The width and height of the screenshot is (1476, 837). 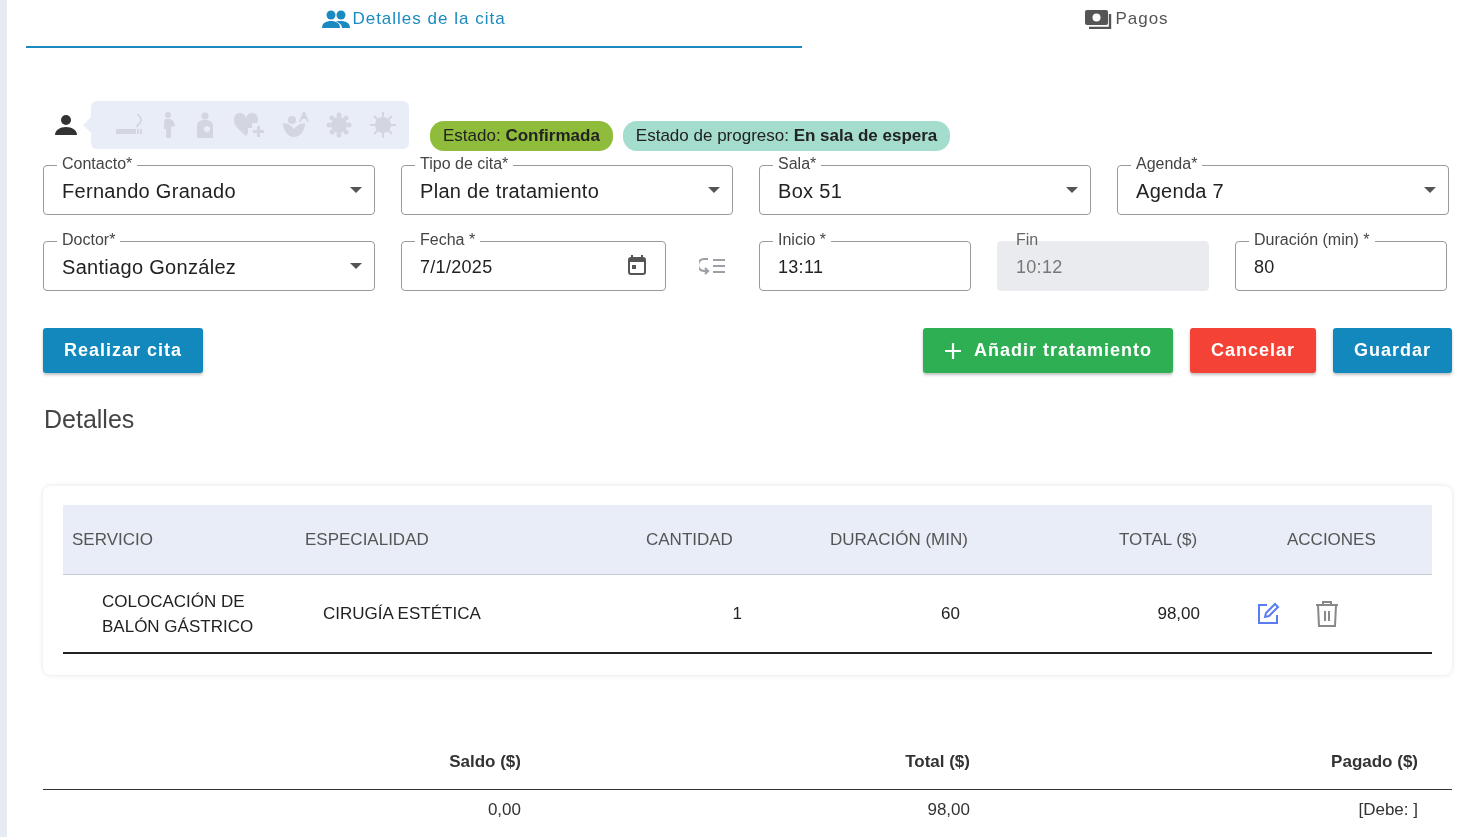 I want to click on summary-header: Pagado ($), so click(x=1374, y=762).